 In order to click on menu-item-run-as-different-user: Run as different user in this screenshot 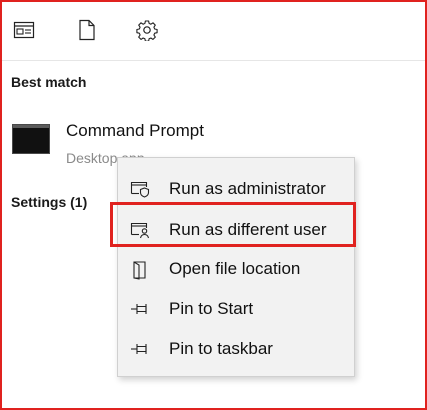, I will do `click(236, 230)`.